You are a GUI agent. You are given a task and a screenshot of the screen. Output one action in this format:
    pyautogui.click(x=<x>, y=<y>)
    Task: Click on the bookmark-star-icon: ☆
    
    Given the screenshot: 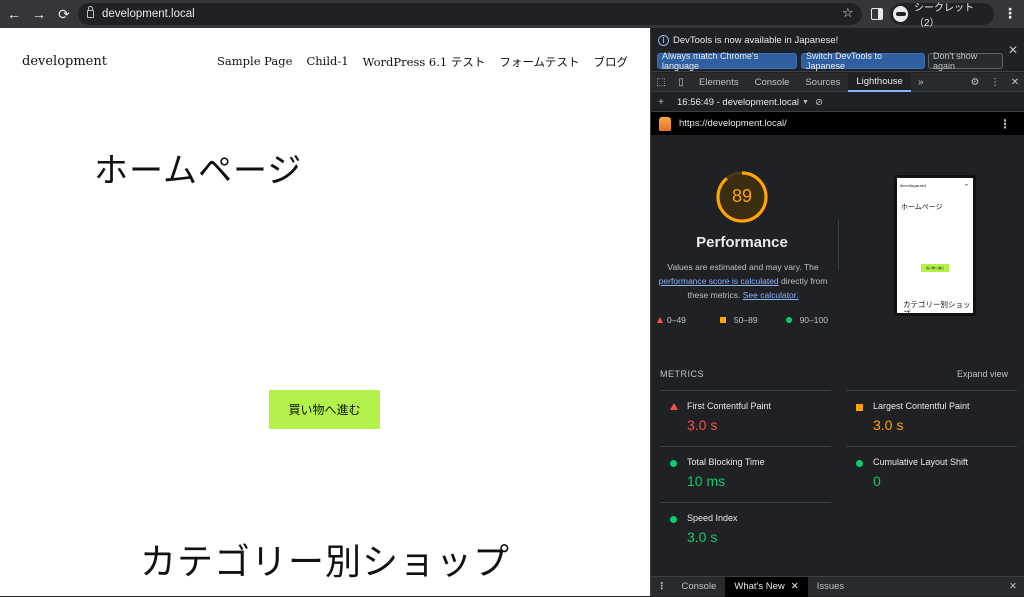 What is the action you would take?
    pyautogui.click(x=848, y=13)
    